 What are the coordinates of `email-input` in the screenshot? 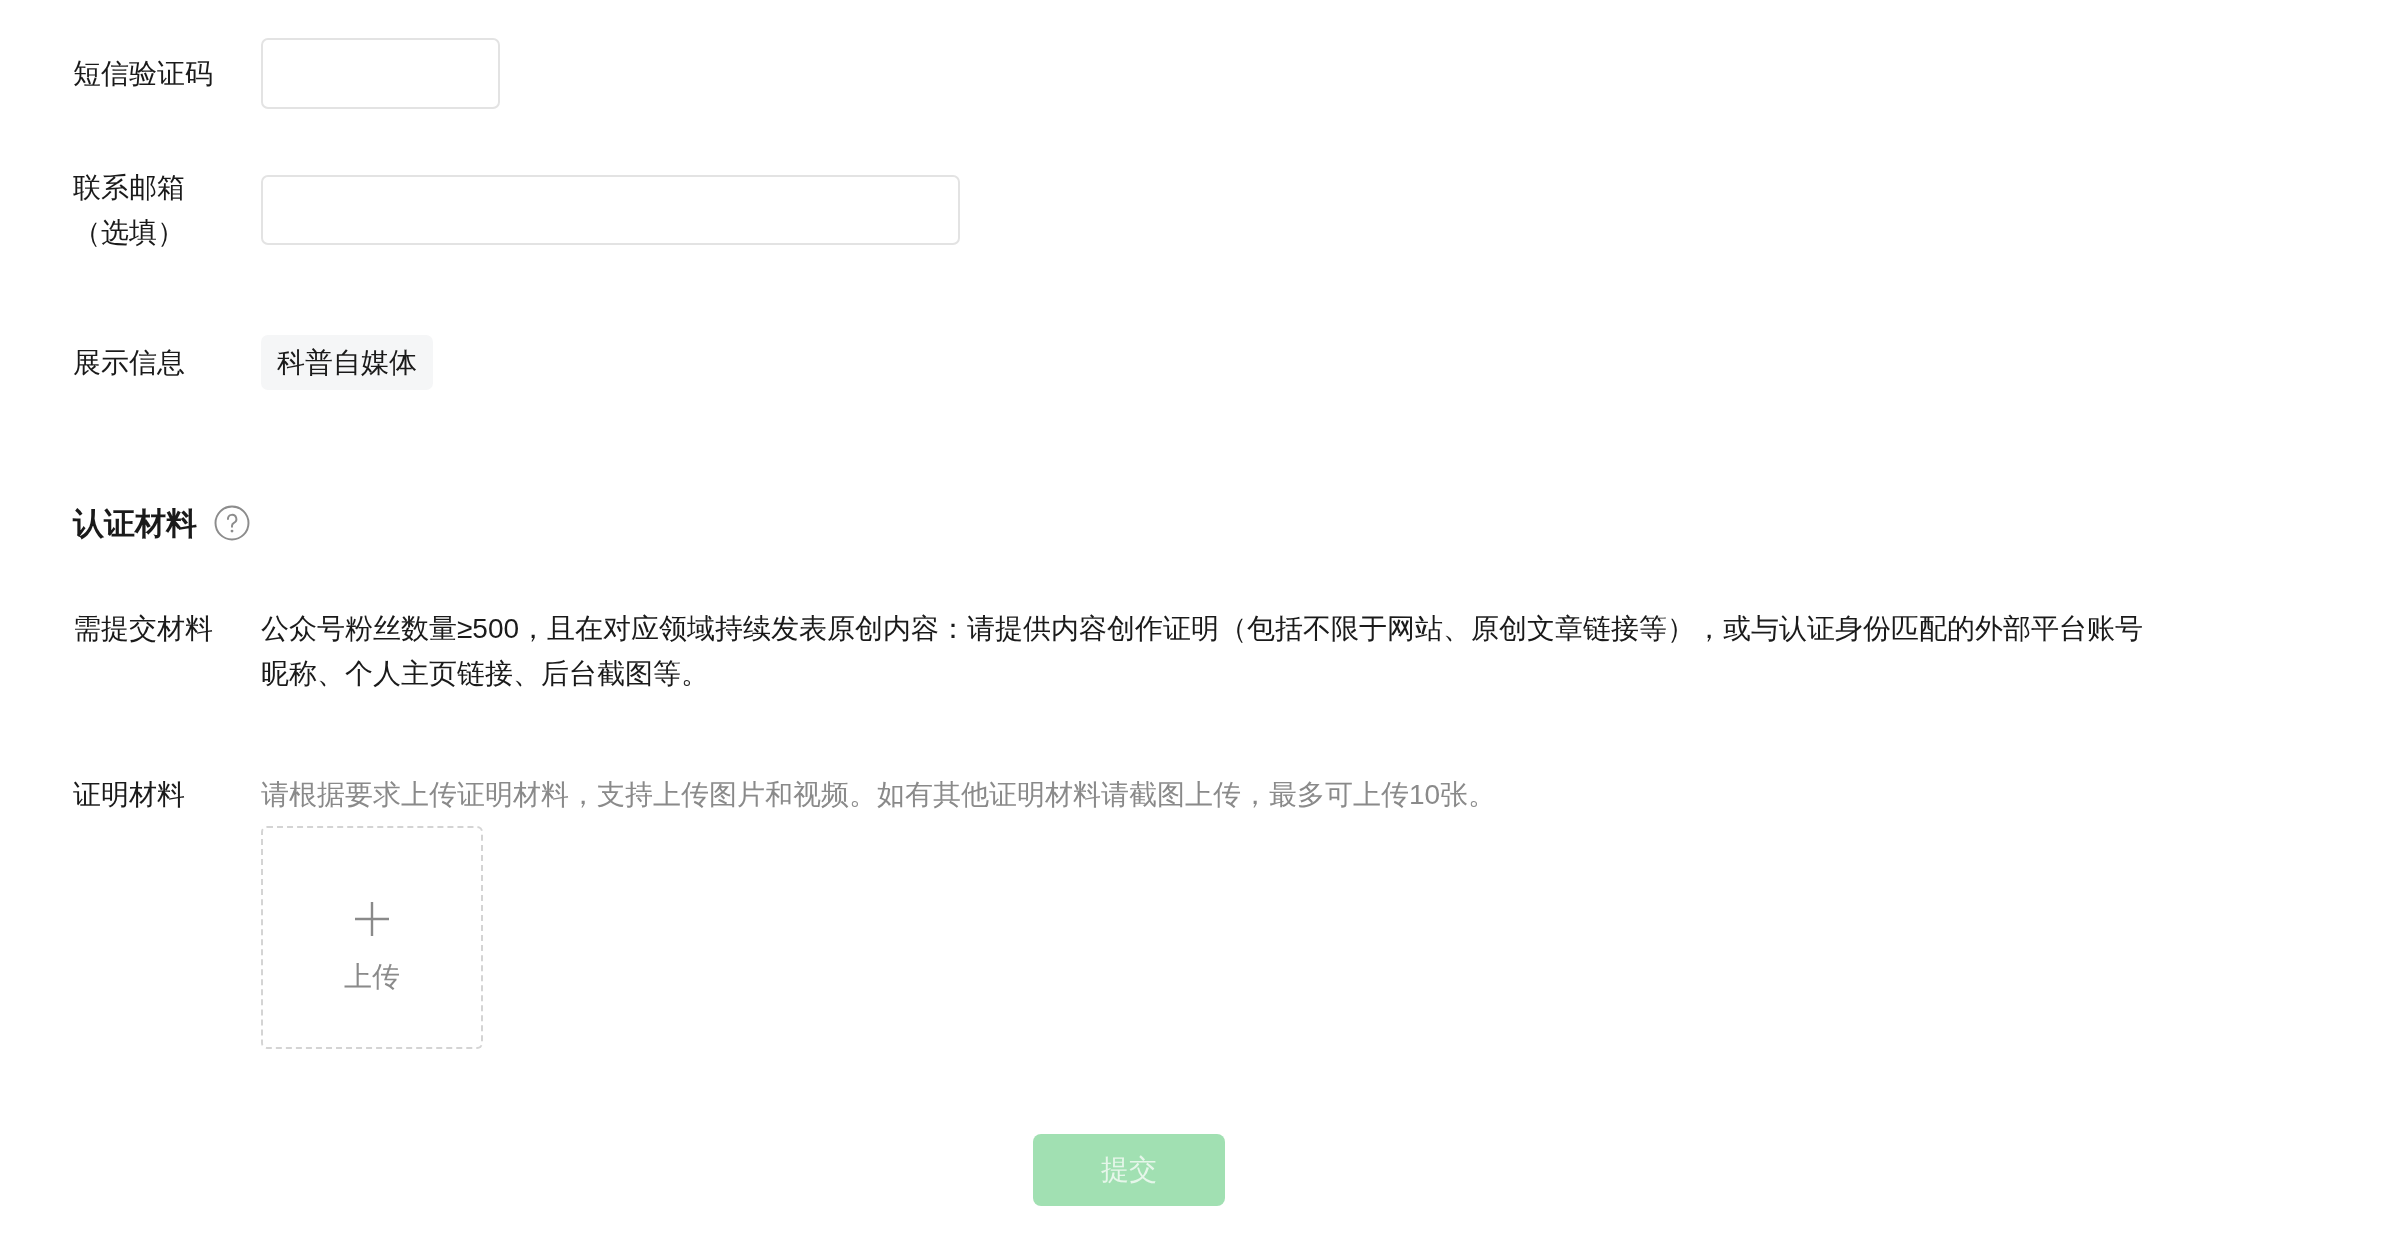 It's located at (610, 210).